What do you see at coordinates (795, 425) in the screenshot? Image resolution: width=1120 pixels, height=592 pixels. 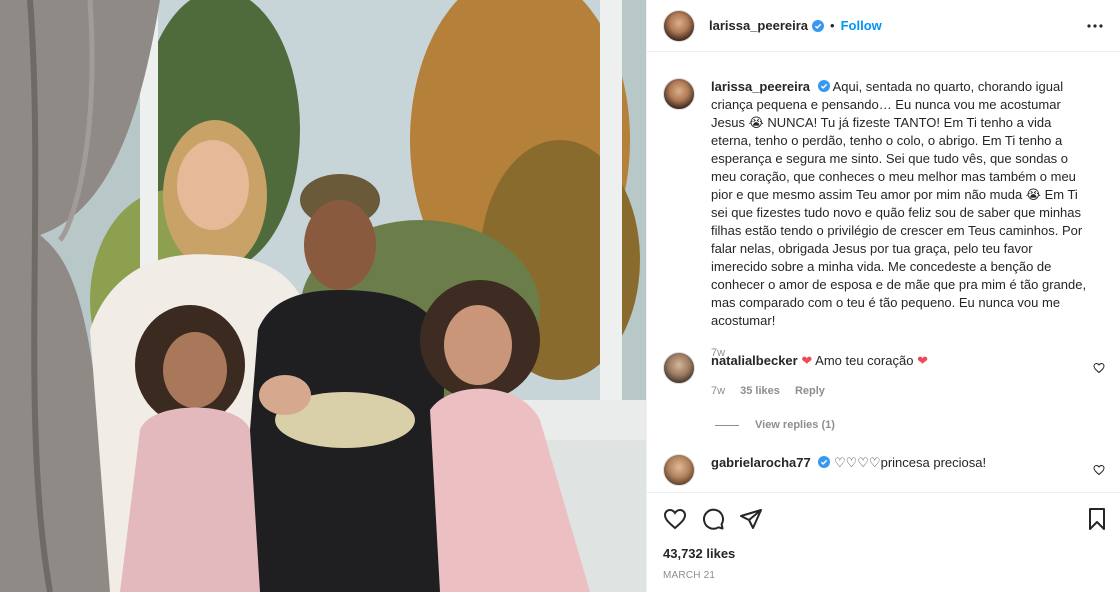 I see `view-replies-label: View replies (1)` at bounding box center [795, 425].